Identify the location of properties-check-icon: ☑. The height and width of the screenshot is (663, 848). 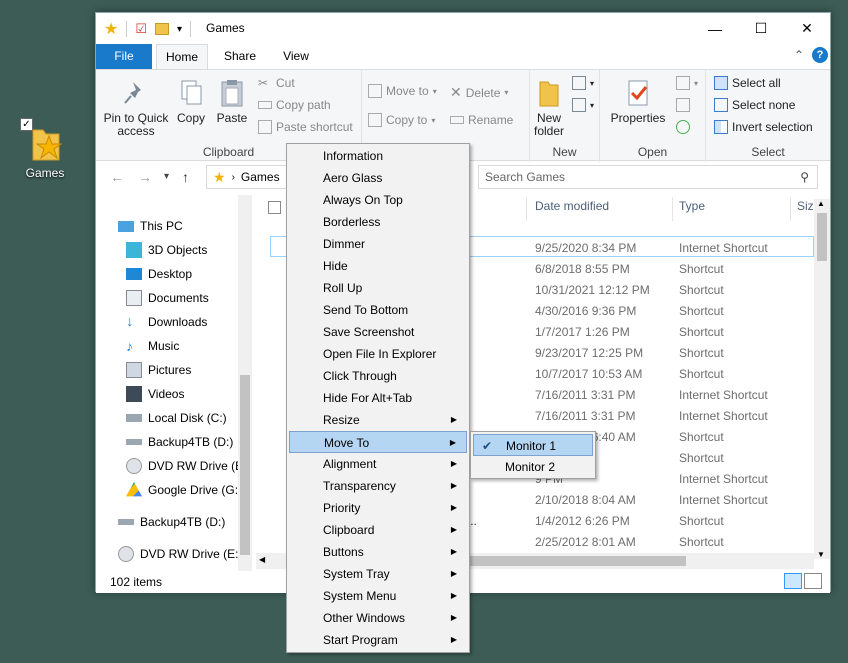
(141, 29).